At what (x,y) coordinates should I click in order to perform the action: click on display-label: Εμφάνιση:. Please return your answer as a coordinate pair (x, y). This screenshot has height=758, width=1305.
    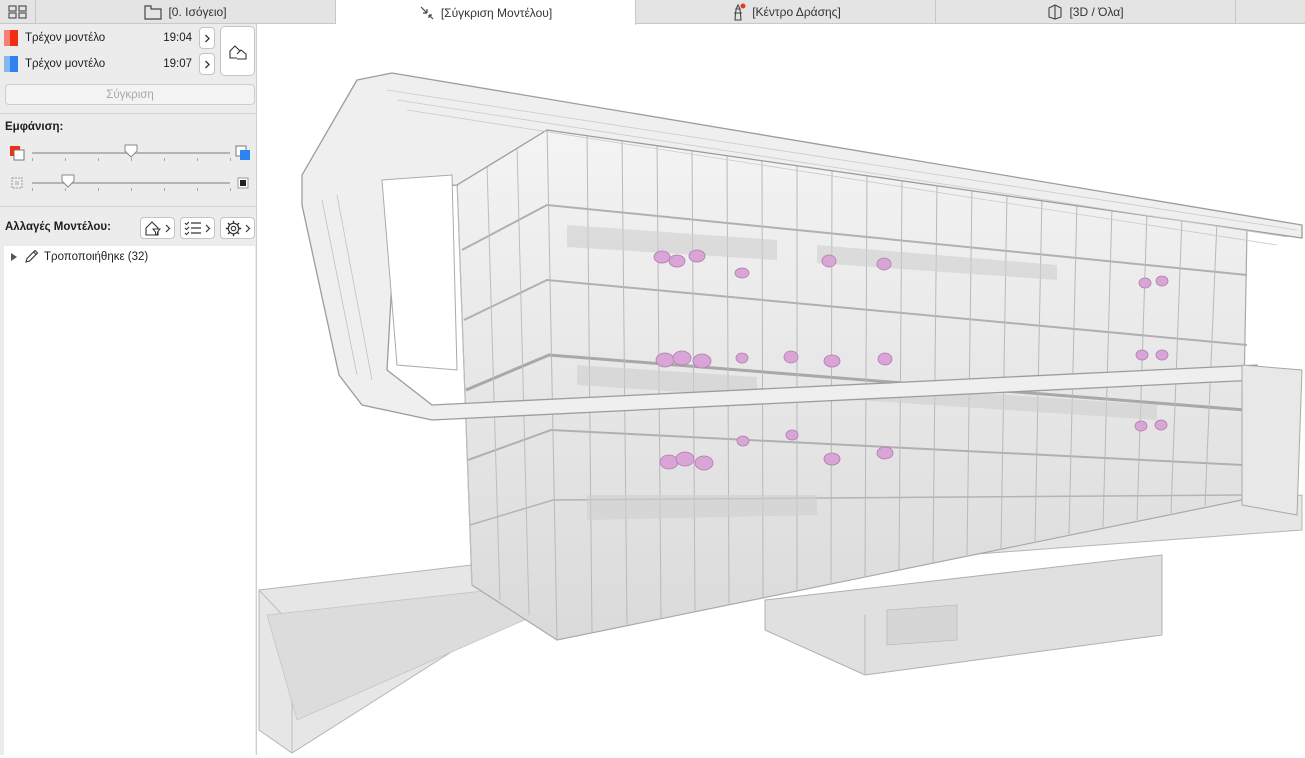
    Looking at the image, I should click on (34, 127).